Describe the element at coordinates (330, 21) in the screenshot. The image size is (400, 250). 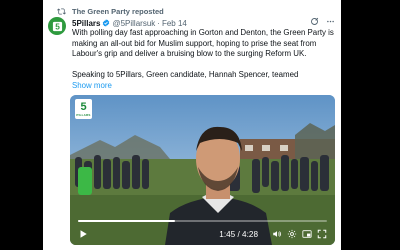
I see `more-options-icon` at that location.